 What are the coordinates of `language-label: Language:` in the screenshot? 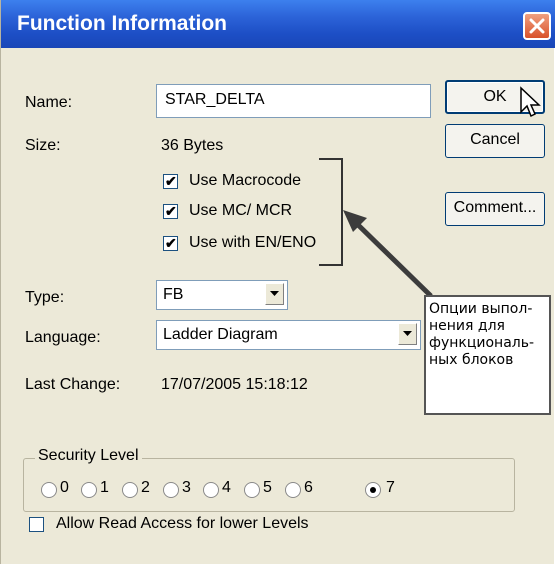 It's located at (63, 337).